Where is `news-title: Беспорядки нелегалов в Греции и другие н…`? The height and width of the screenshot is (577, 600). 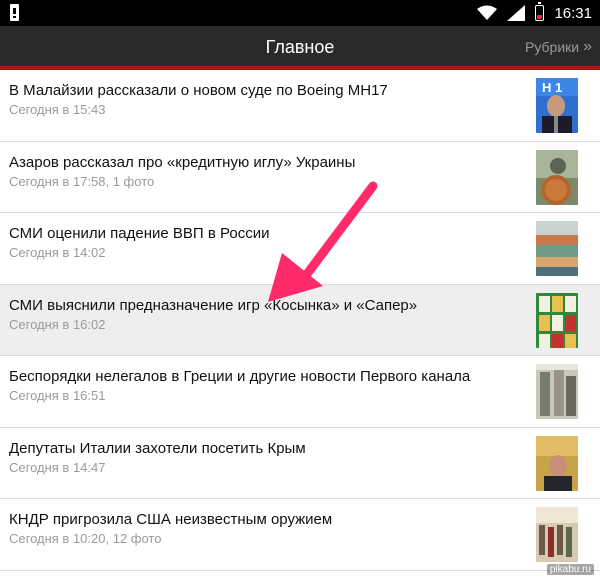
news-title: Беспорядки нелегалов в Греции и другие н… is located at coordinates (240, 376).